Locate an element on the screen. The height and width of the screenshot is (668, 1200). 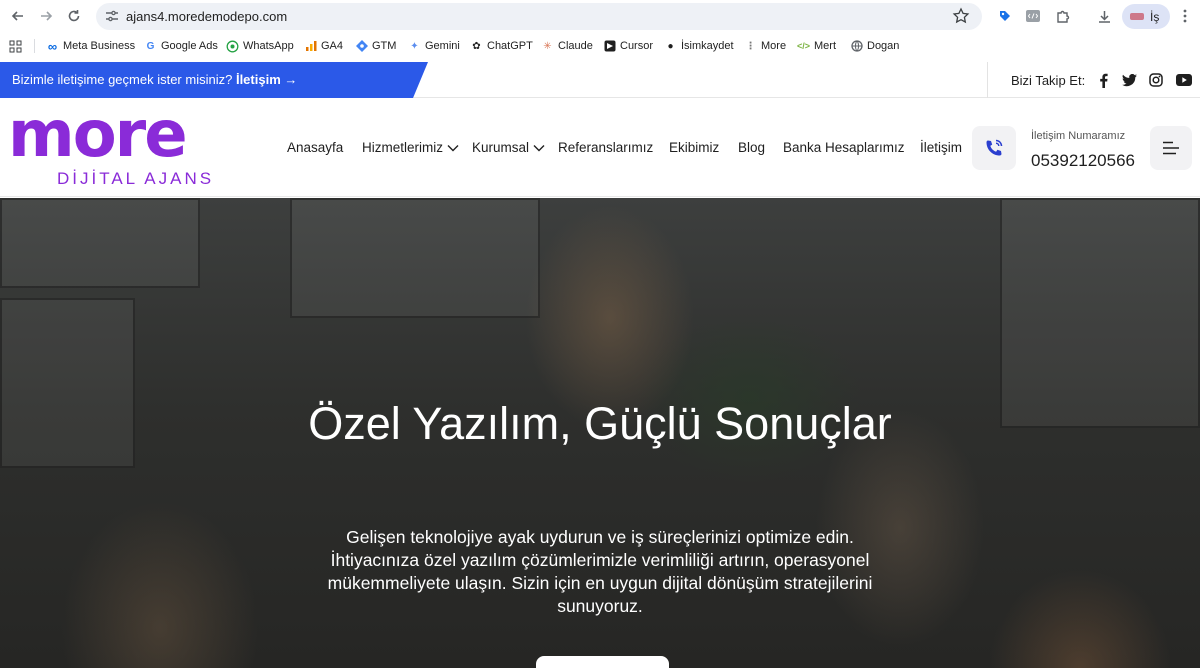
dots-icon: ⋮ is located at coordinates (750, 46).